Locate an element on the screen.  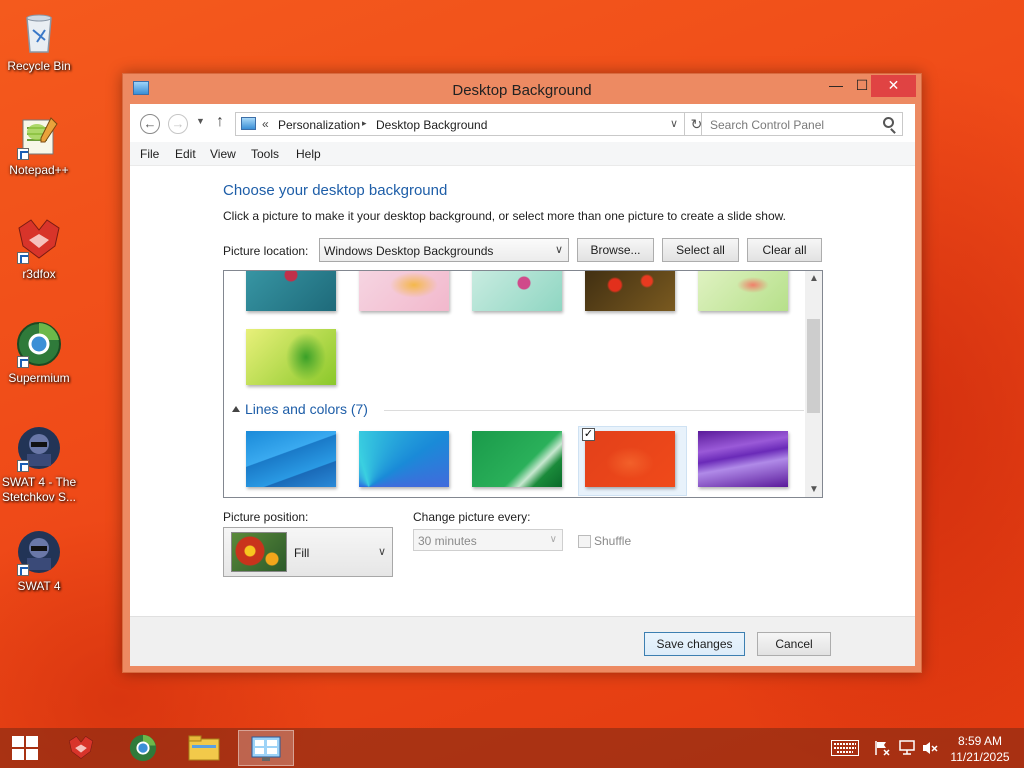
taskbar-r3dfox is located at coordinates (84, 748).